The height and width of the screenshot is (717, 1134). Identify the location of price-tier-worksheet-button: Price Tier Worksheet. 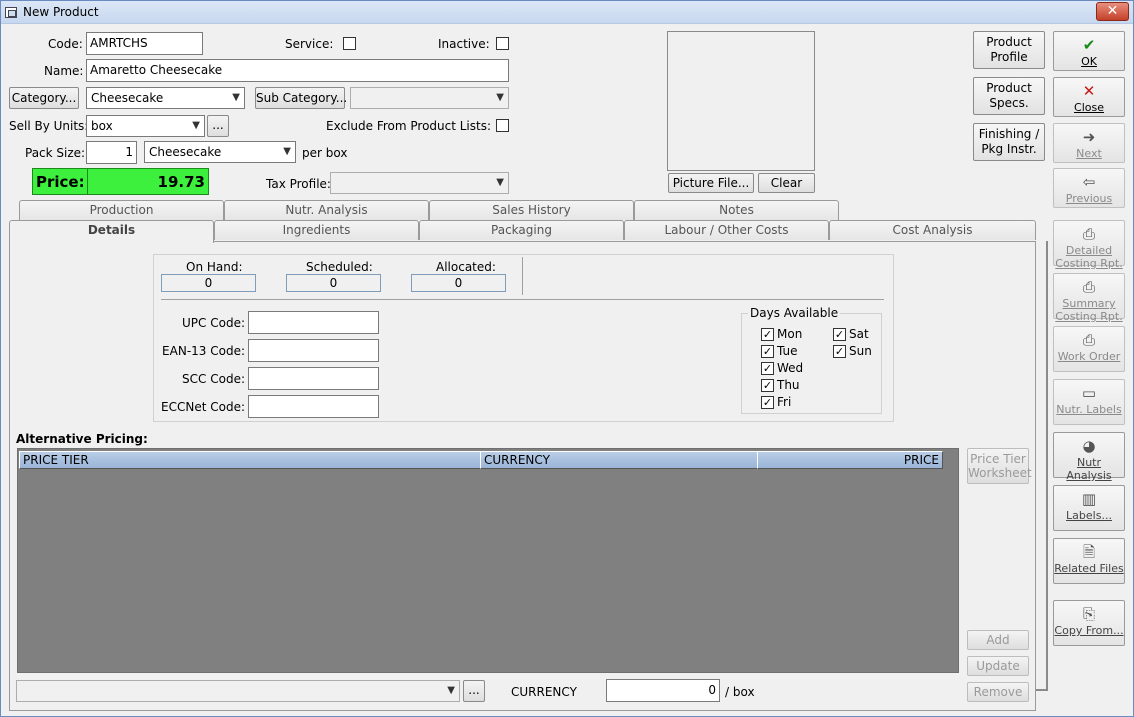
(999, 466).